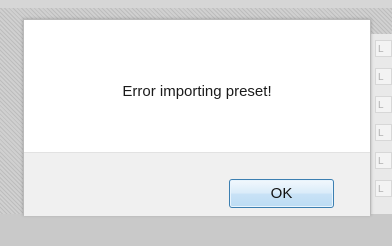 This screenshot has width=392, height=246. Describe the element at coordinates (197, 91) in the screenshot. I see `dialog-message: Error importing preset!` at that location.